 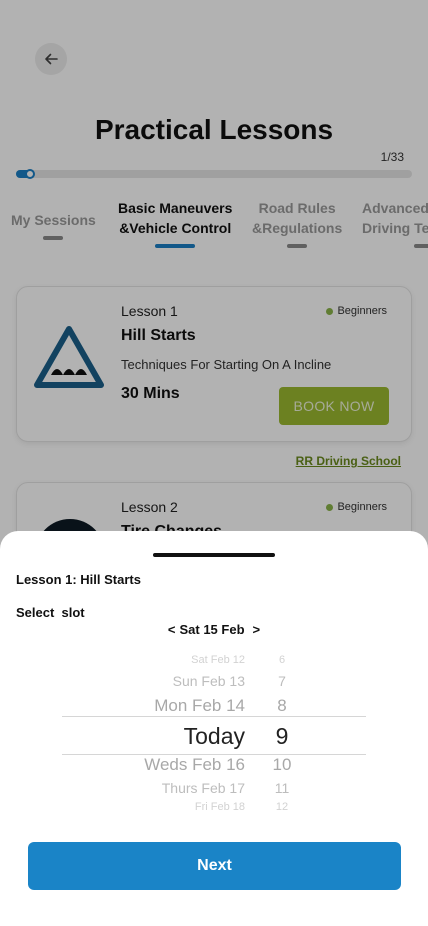 What do you see at coordinates (208, 681) in the screenshot?
I see `picker-day: Sun Feb 13` at bounding box center [208, 681].